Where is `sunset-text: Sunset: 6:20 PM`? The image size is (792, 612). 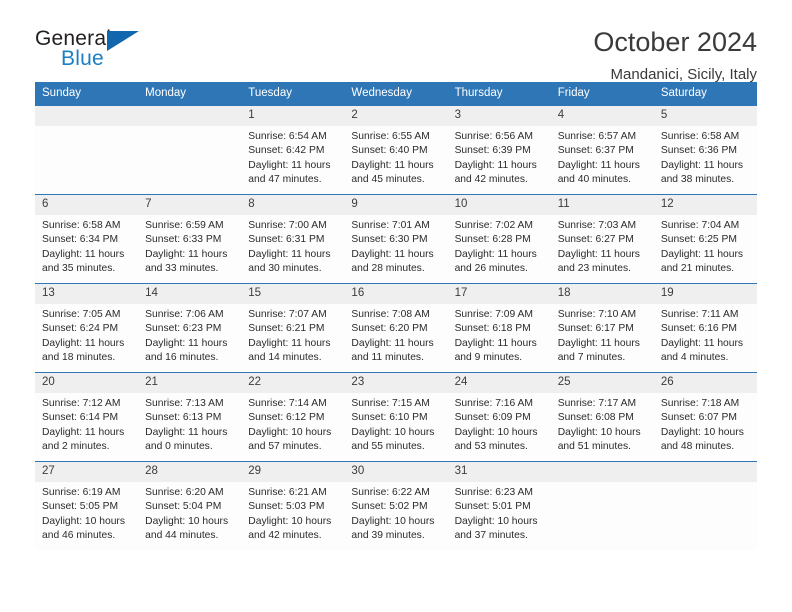 sunset-text: Sunset: 6:20 PM is located at coordinates (389, 329).